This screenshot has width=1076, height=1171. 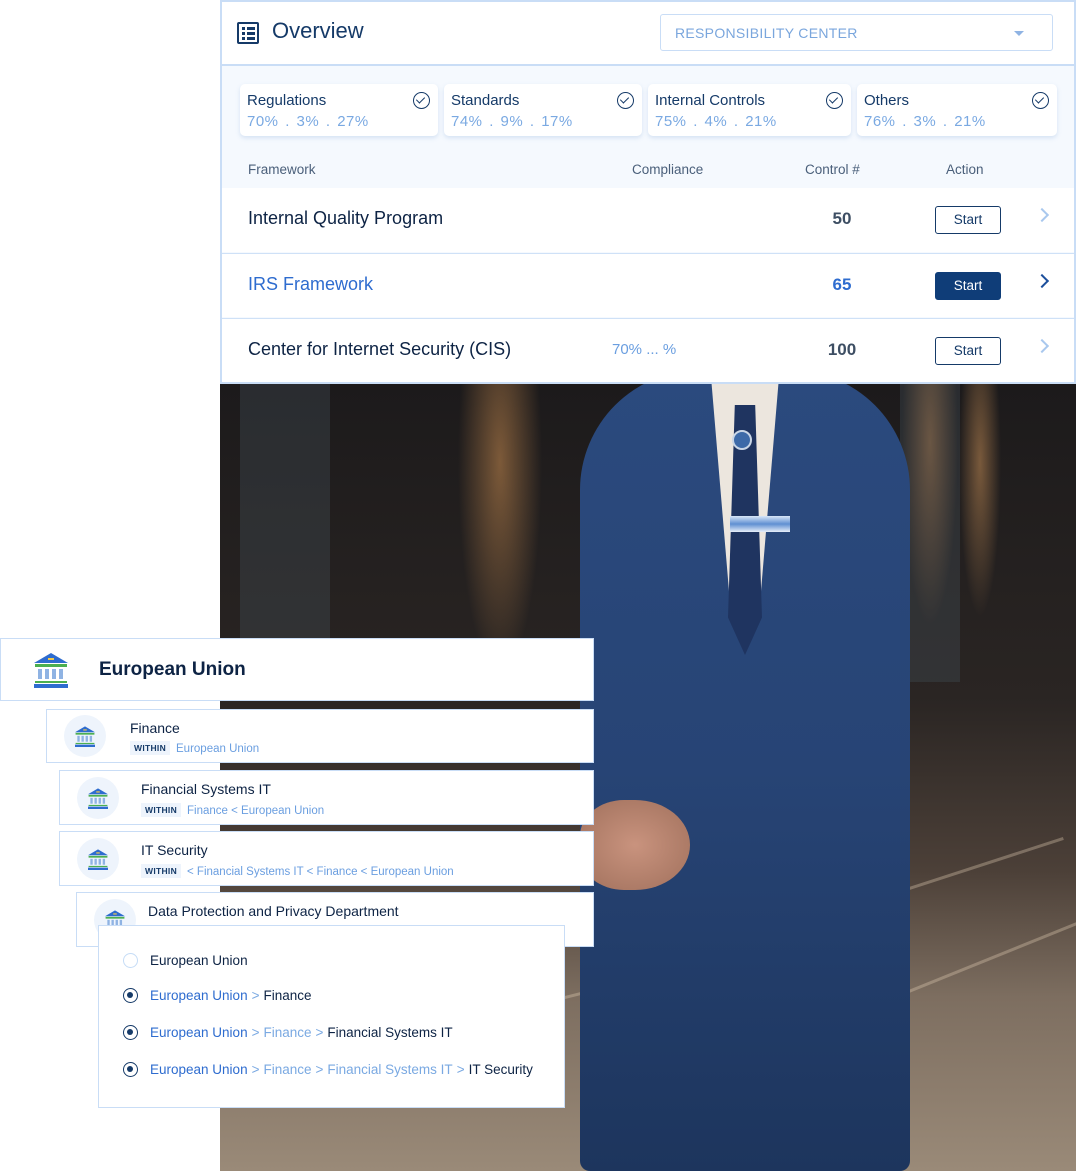 I want to click on compliance-value: 70% ... %, so click(x=644, y=349).